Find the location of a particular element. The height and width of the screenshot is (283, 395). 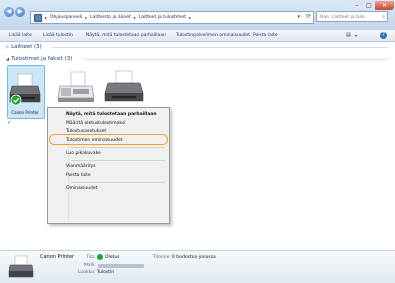

menu-item-troubleshoot: Vianmääritys is located at coordinates (81, 166).